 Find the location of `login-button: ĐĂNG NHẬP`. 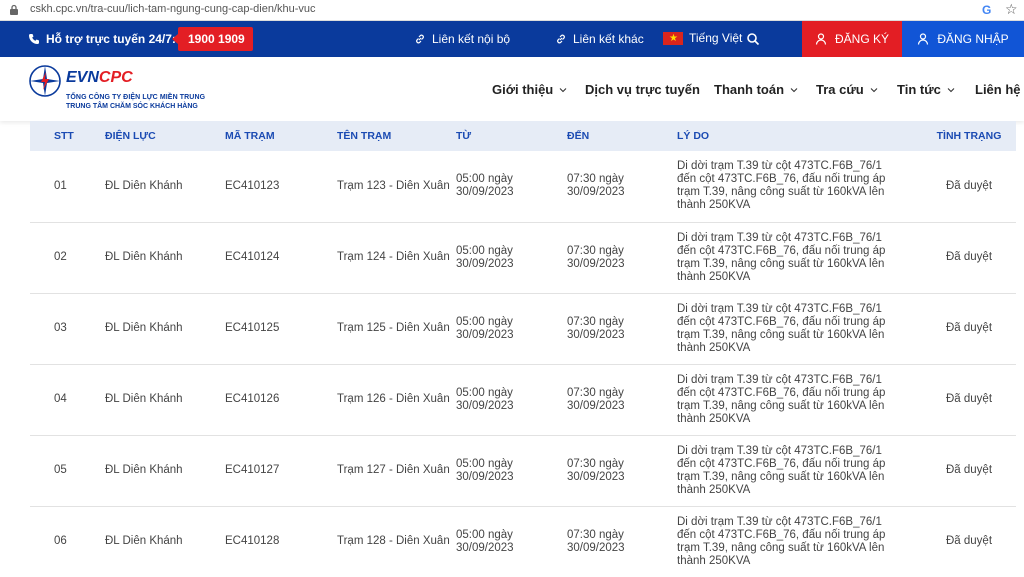

login-button: ĐĂNG NHẬP is located at coordinates (963, 39).